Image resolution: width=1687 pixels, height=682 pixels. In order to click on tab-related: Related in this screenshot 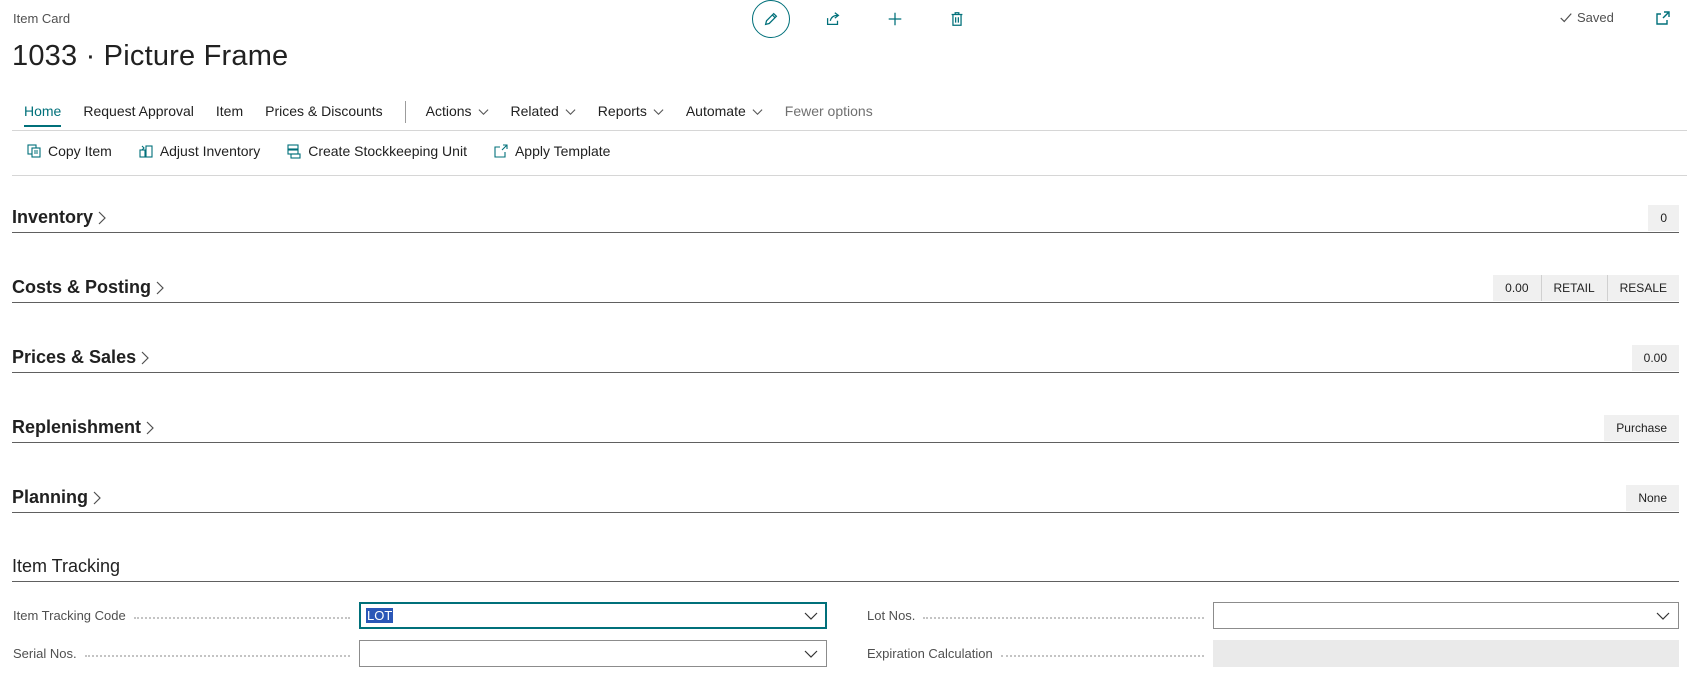, I will do `click(543, 115)`.